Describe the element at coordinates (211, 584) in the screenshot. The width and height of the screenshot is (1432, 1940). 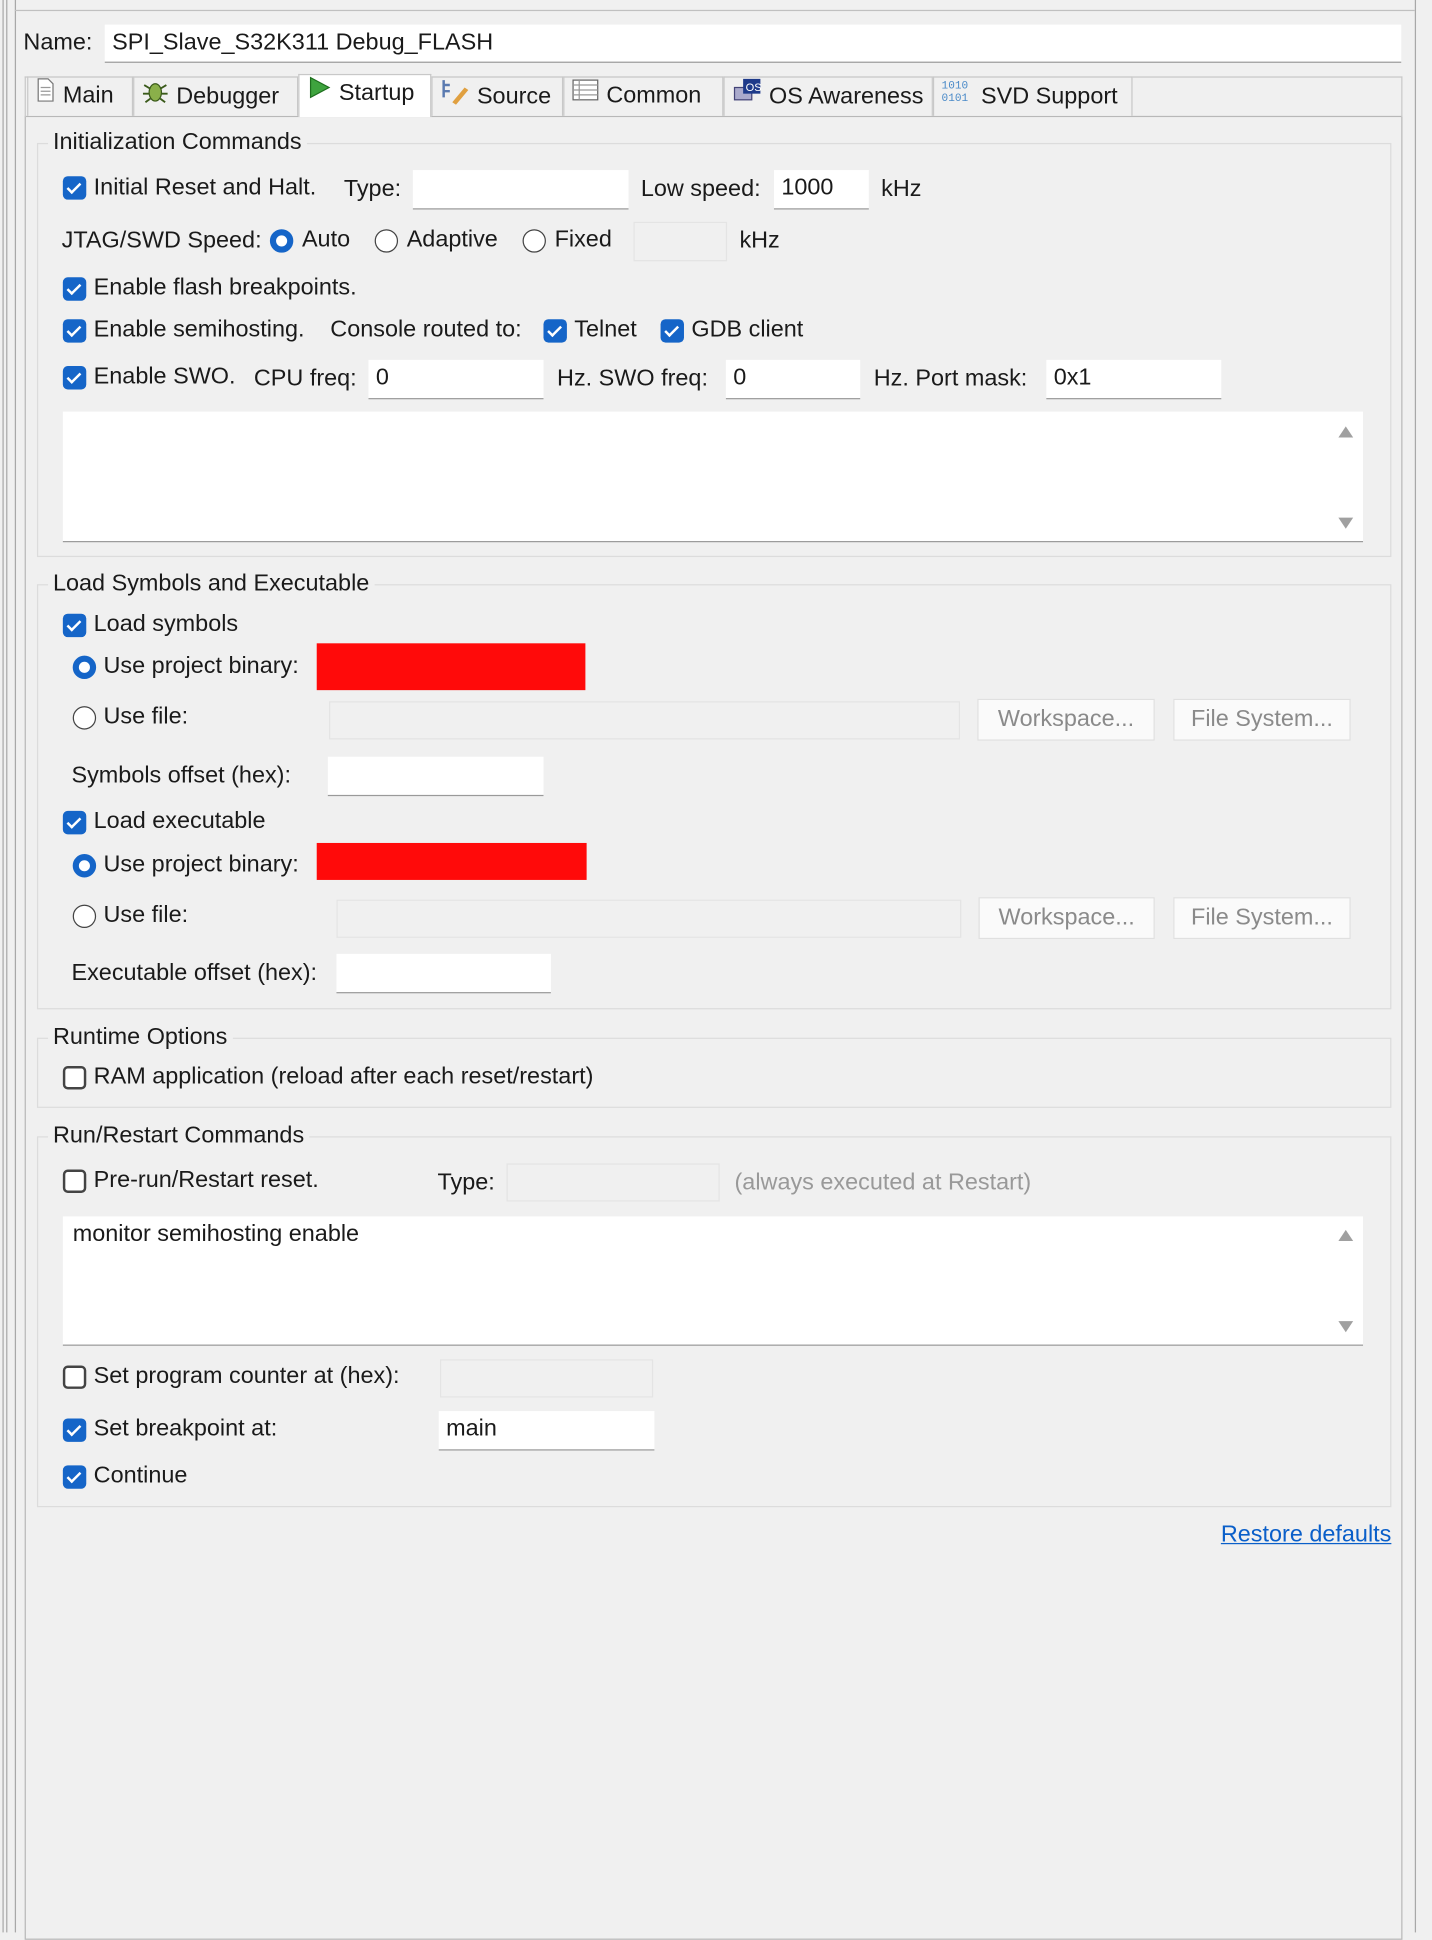
I see `load-group-title: Load Symbols and Executable` at that location.